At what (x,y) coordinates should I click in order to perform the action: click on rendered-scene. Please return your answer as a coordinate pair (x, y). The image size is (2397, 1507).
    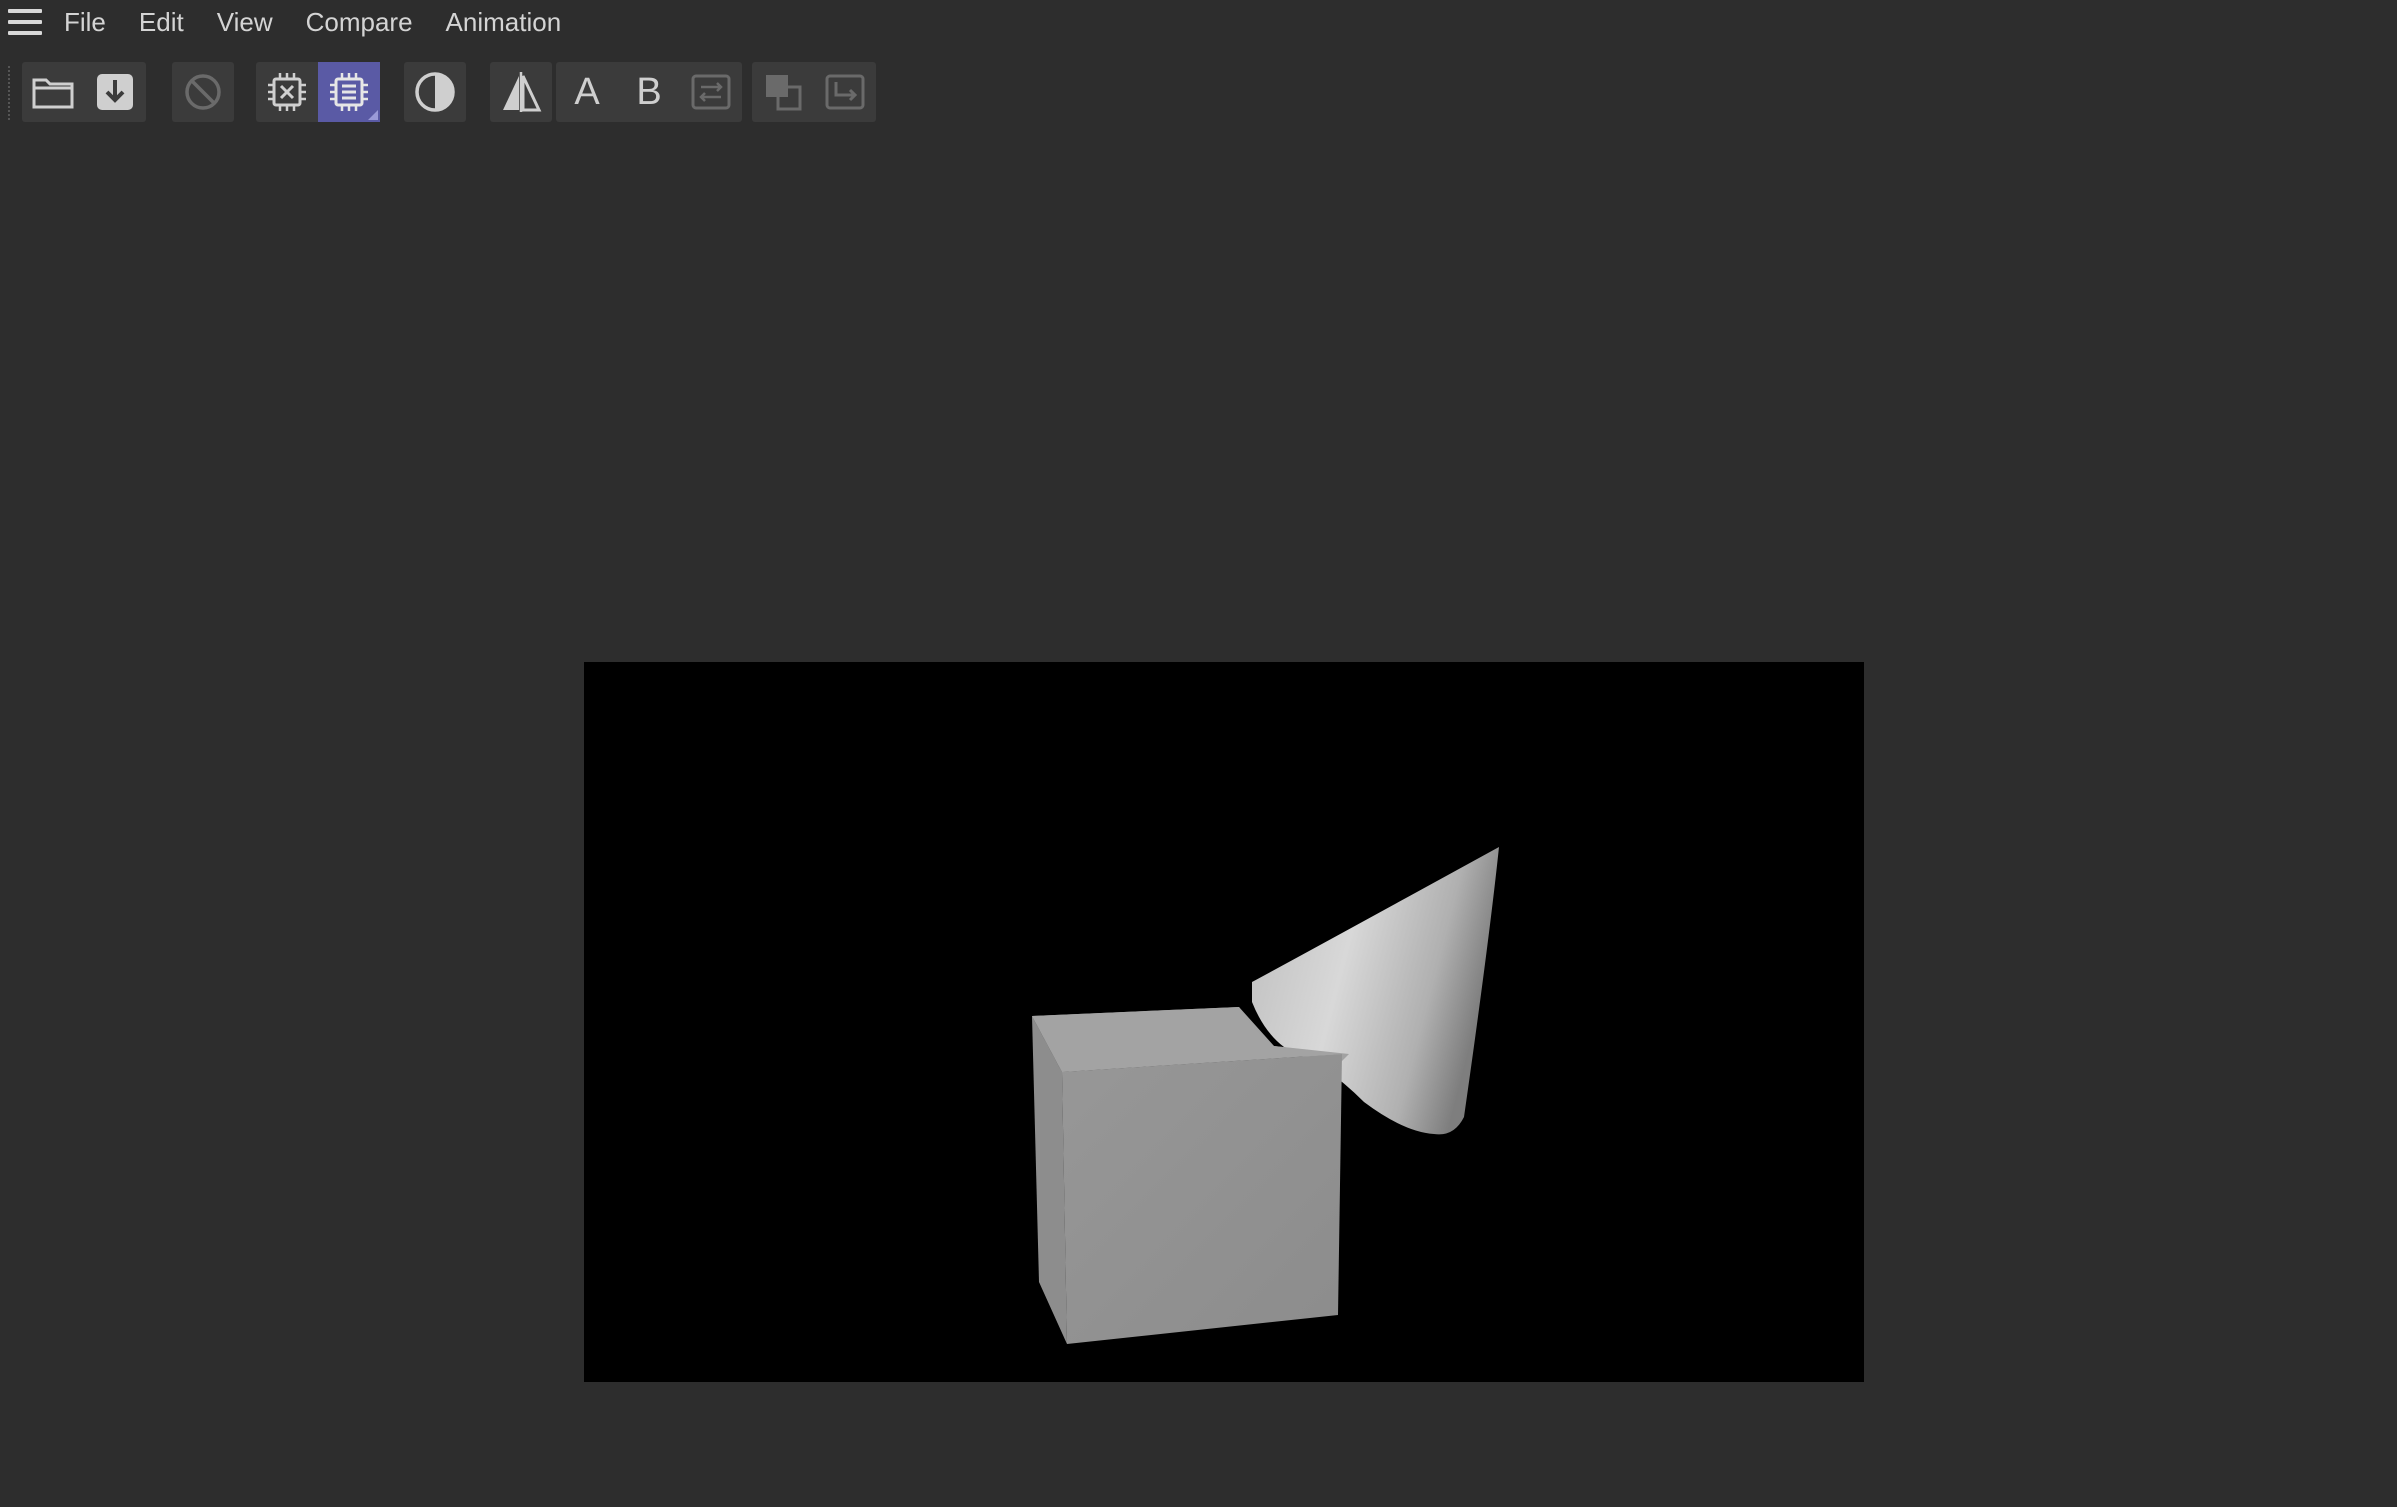
    Looking at the image, I should click on (1265, 1095).